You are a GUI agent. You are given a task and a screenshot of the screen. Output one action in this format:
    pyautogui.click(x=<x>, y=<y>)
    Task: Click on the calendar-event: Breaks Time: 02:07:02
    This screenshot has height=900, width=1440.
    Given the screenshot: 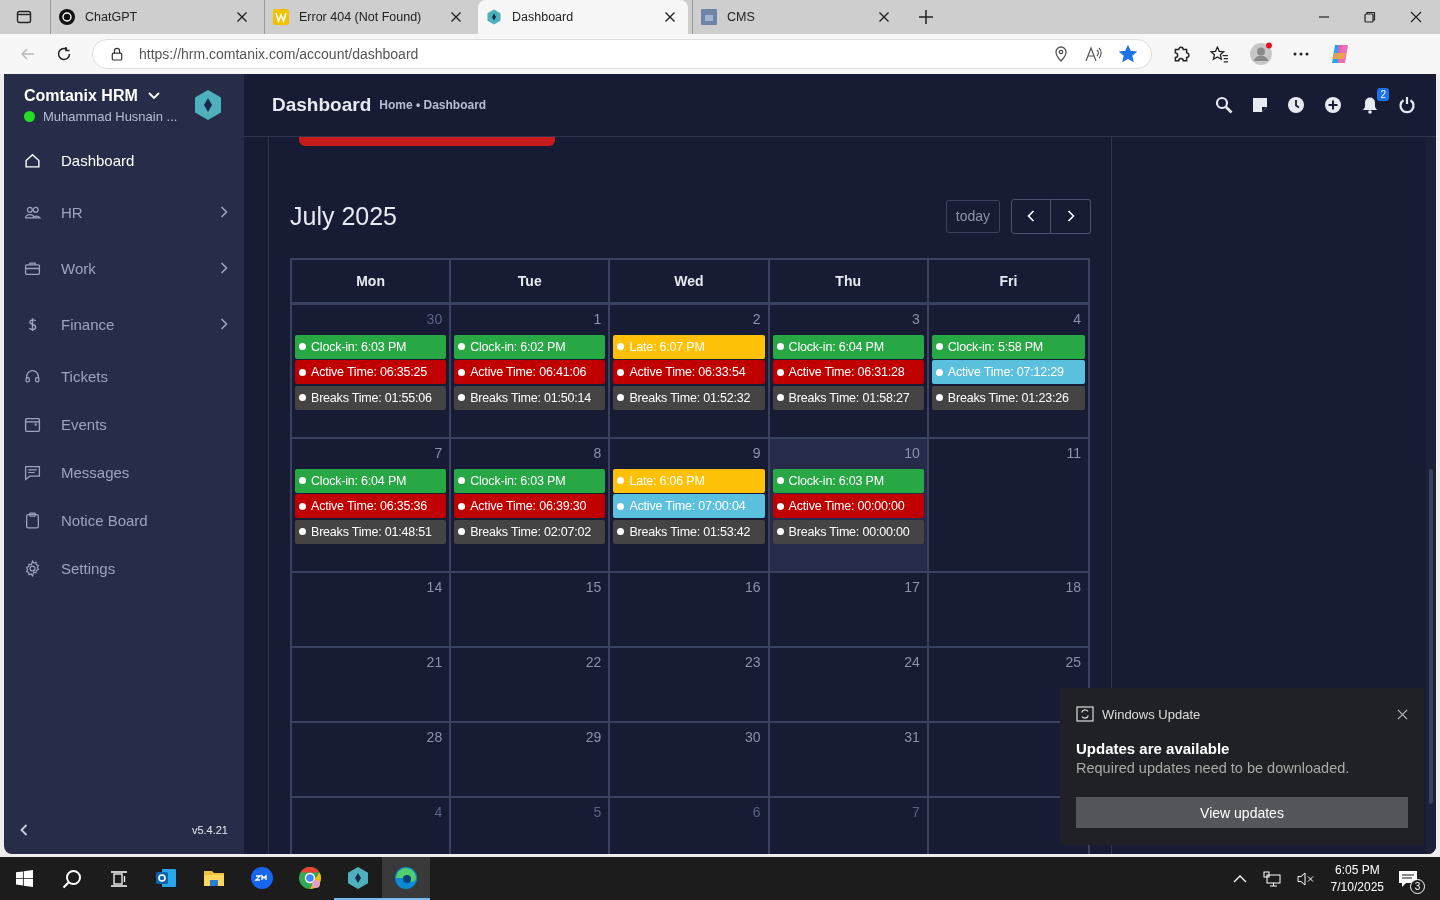 What is the action you would take?
    pyautogui.click(x=530, y=531)
    